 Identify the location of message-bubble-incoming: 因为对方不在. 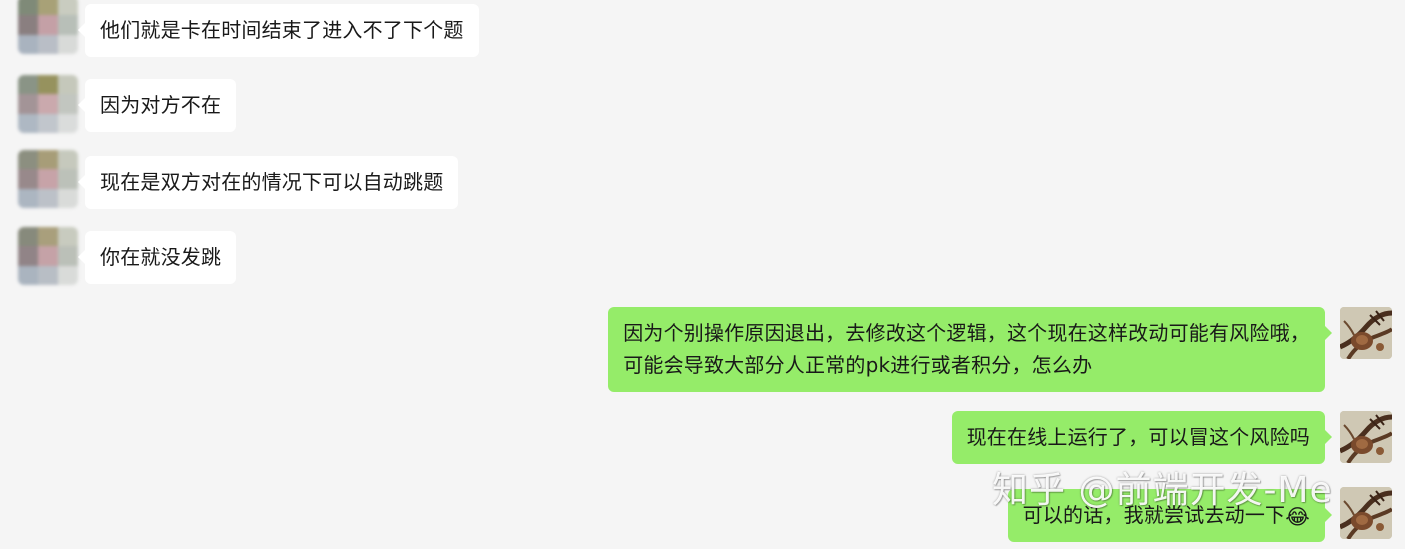
(157, 105).